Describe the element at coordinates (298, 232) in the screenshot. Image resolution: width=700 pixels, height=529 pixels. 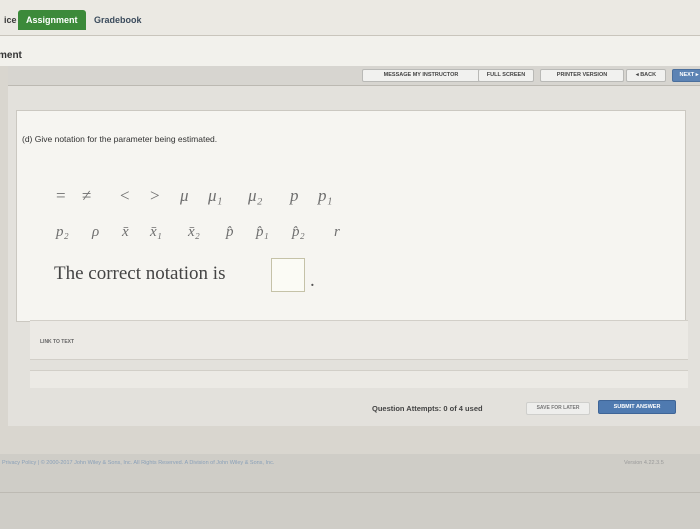
I see `symbol-phat2-button: p̂₂` at that location.